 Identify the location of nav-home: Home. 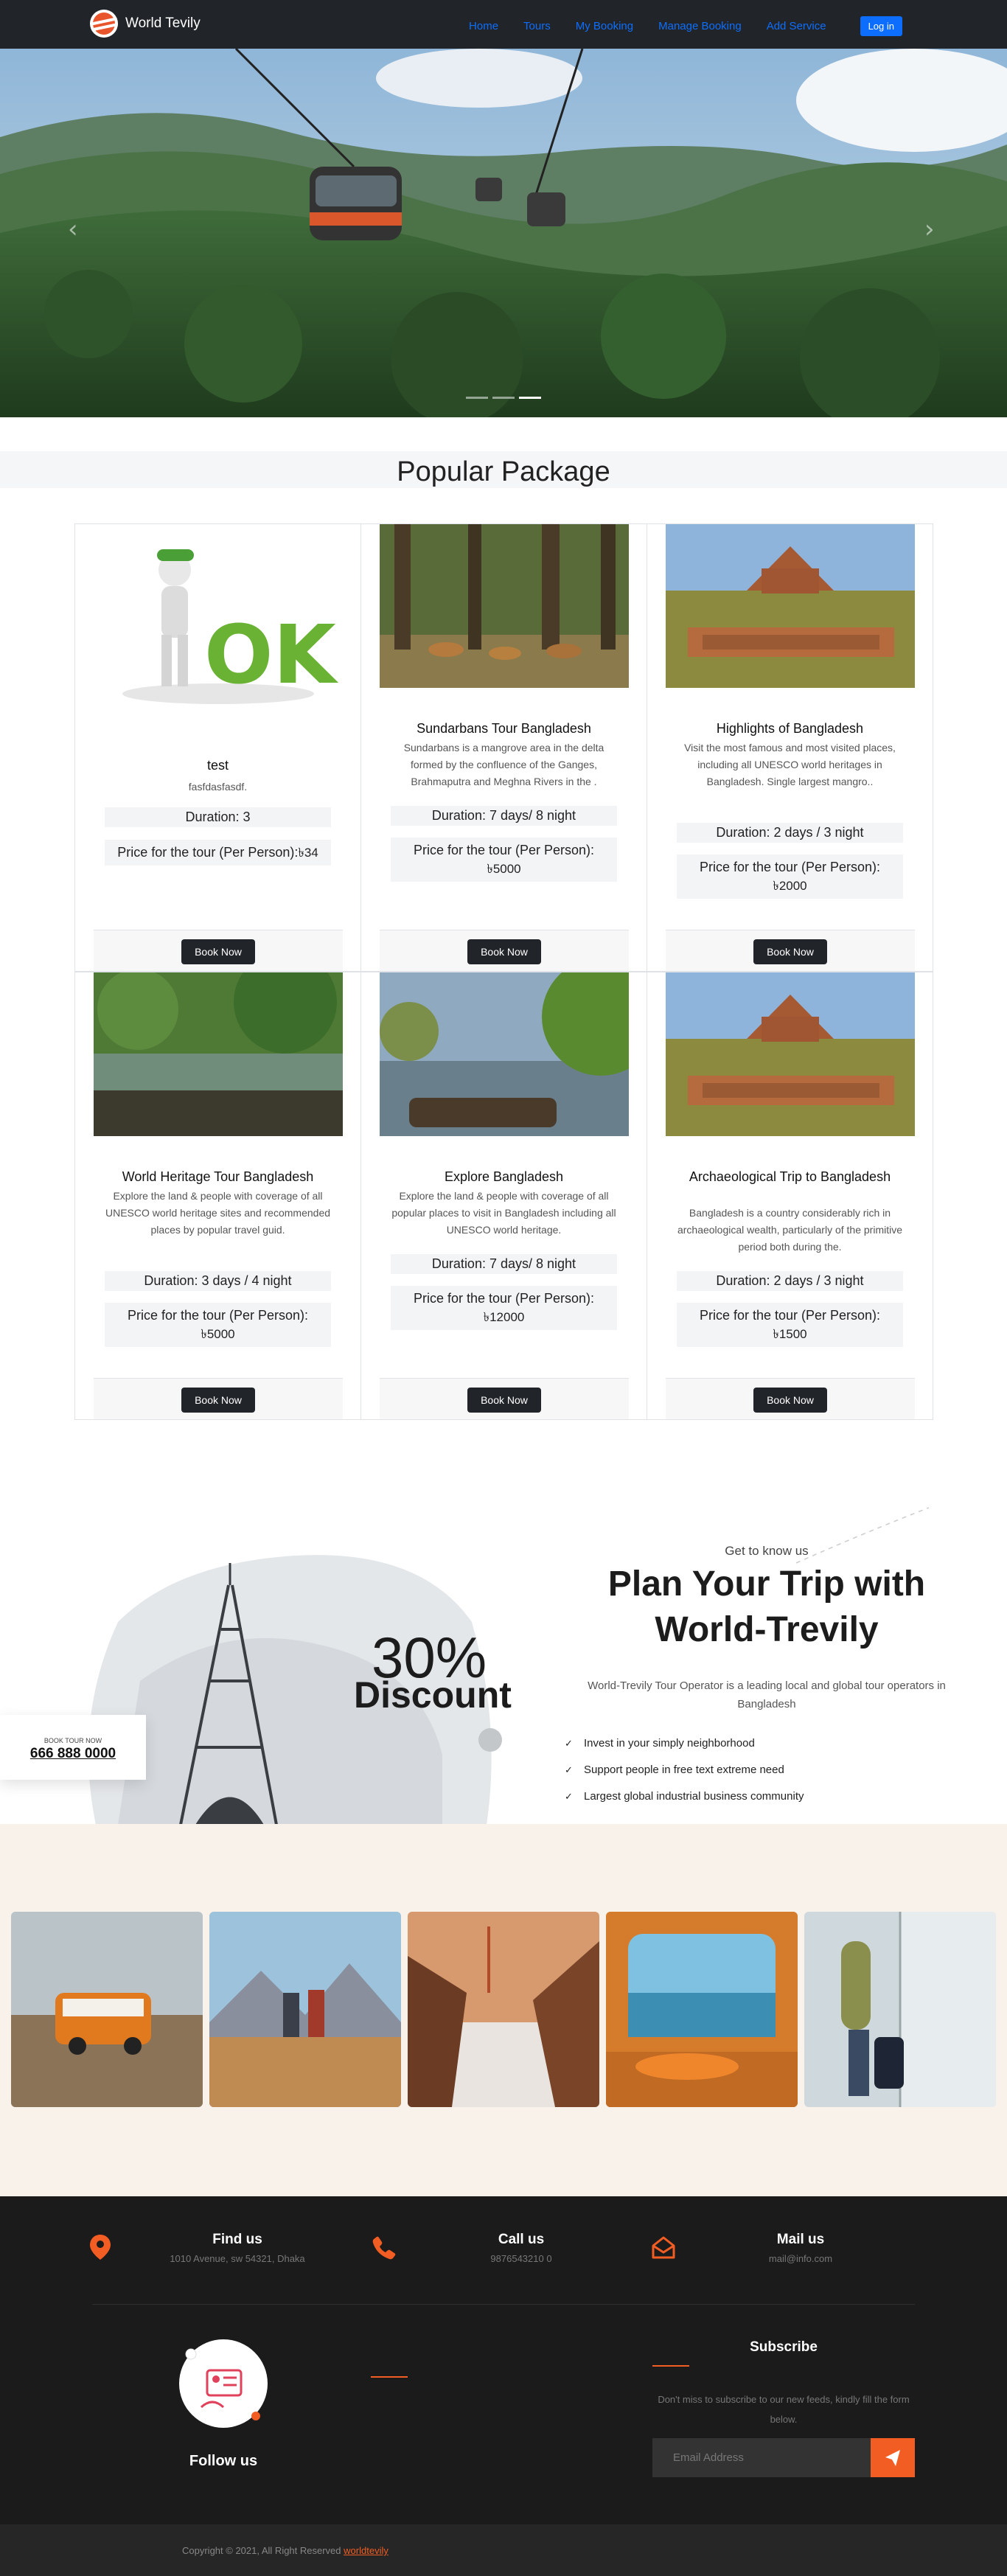
(483, 26).